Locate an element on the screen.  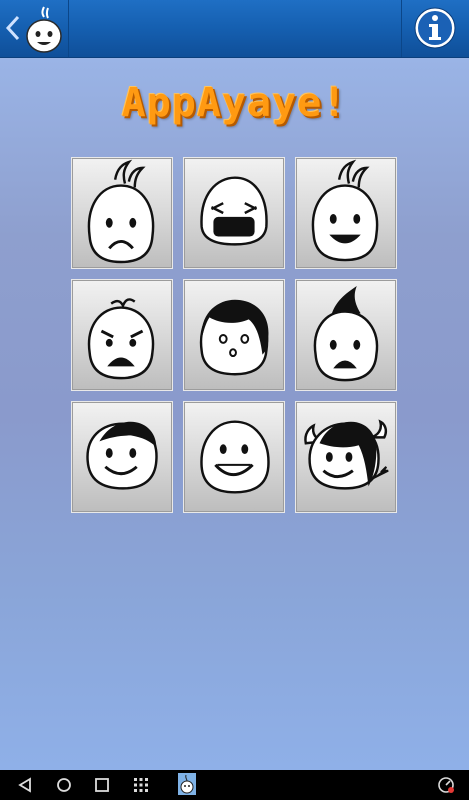
big-smile-face-icon is located at coordinates (235, 457).